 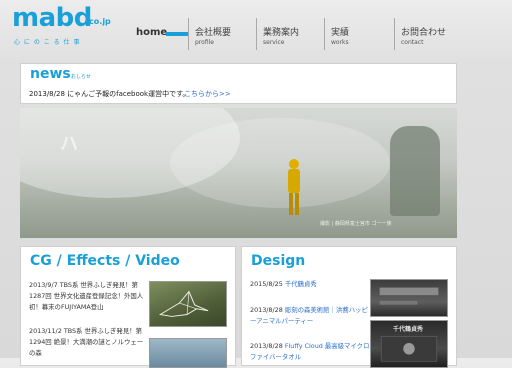 I want to click on hero-caption: 撮影 | 静岡県富士宮市 ゴー一族, so click(x=356, y=224).